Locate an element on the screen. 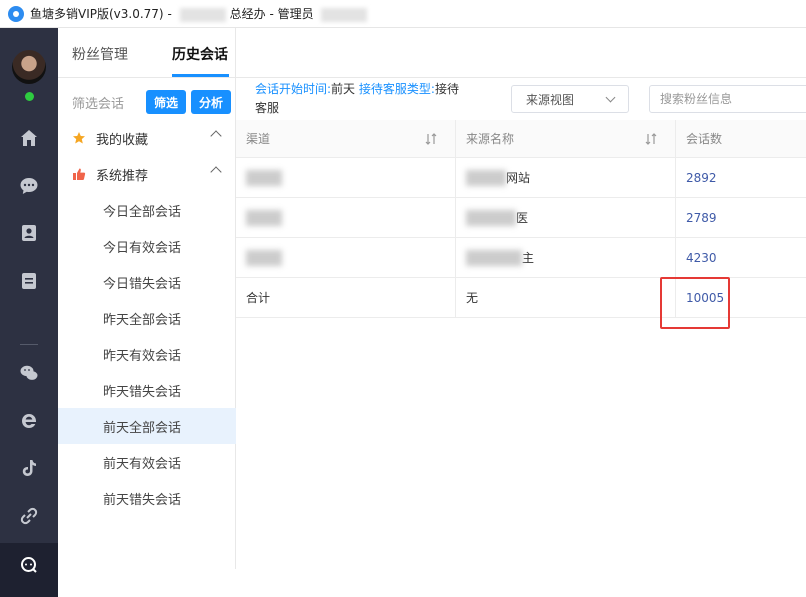  sidebar-item-today-valid: 今日有效会话 is located at coordinates (147, 246).